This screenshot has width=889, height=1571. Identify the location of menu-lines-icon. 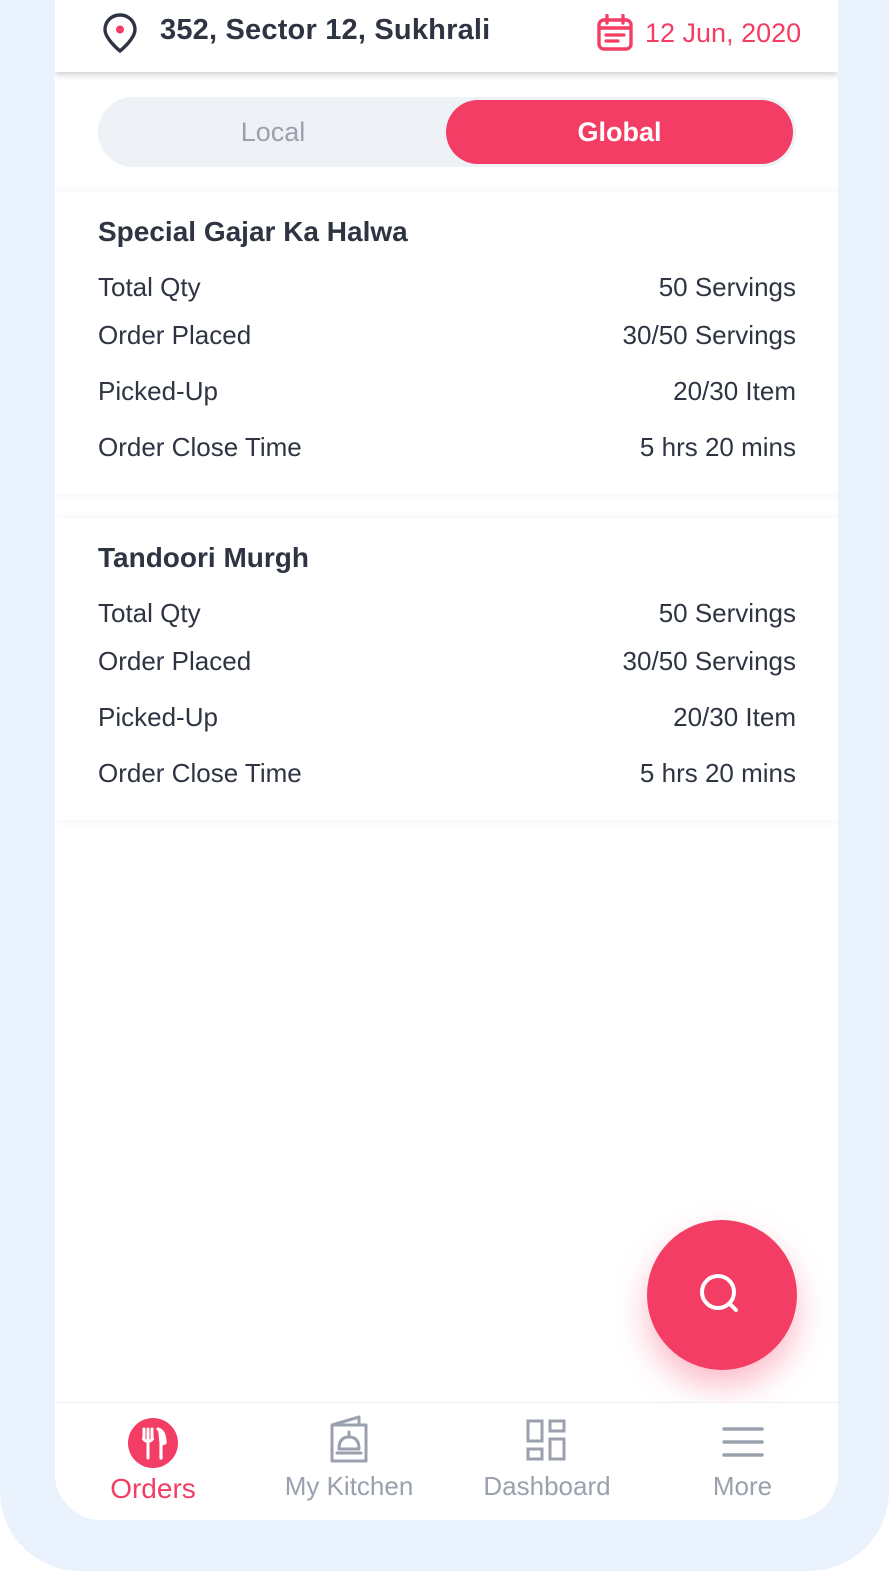
(742, 1442).